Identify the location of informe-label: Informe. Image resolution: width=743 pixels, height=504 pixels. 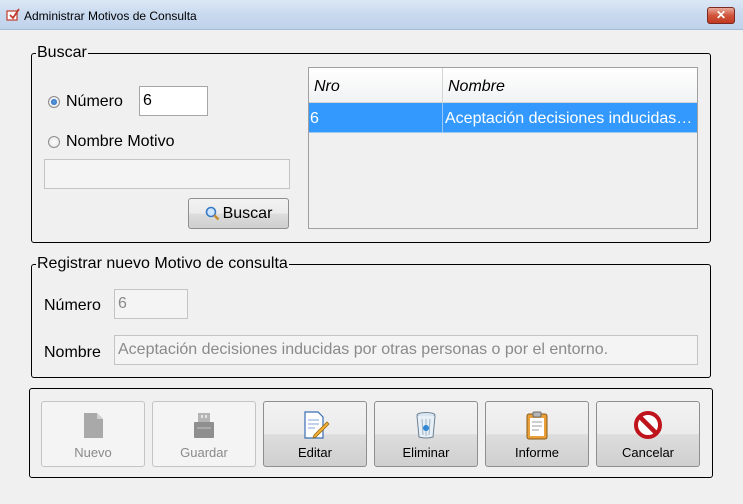
(537, 452).